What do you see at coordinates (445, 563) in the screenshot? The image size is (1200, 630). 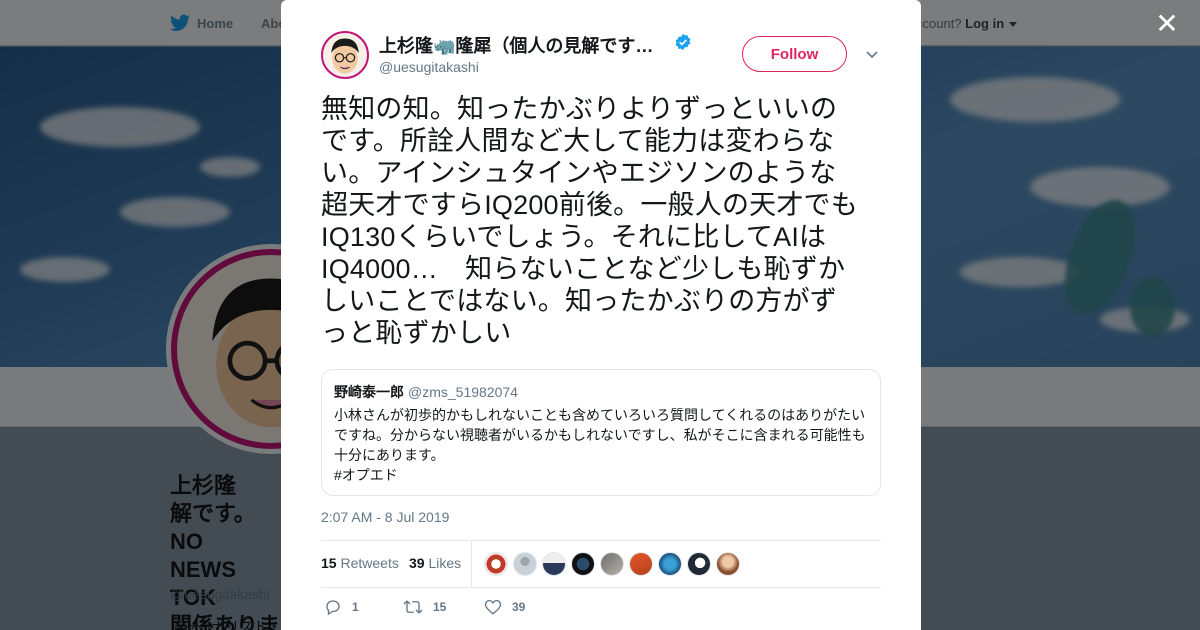 I see `likes-label: Likes` at bounding box center [445, 563].